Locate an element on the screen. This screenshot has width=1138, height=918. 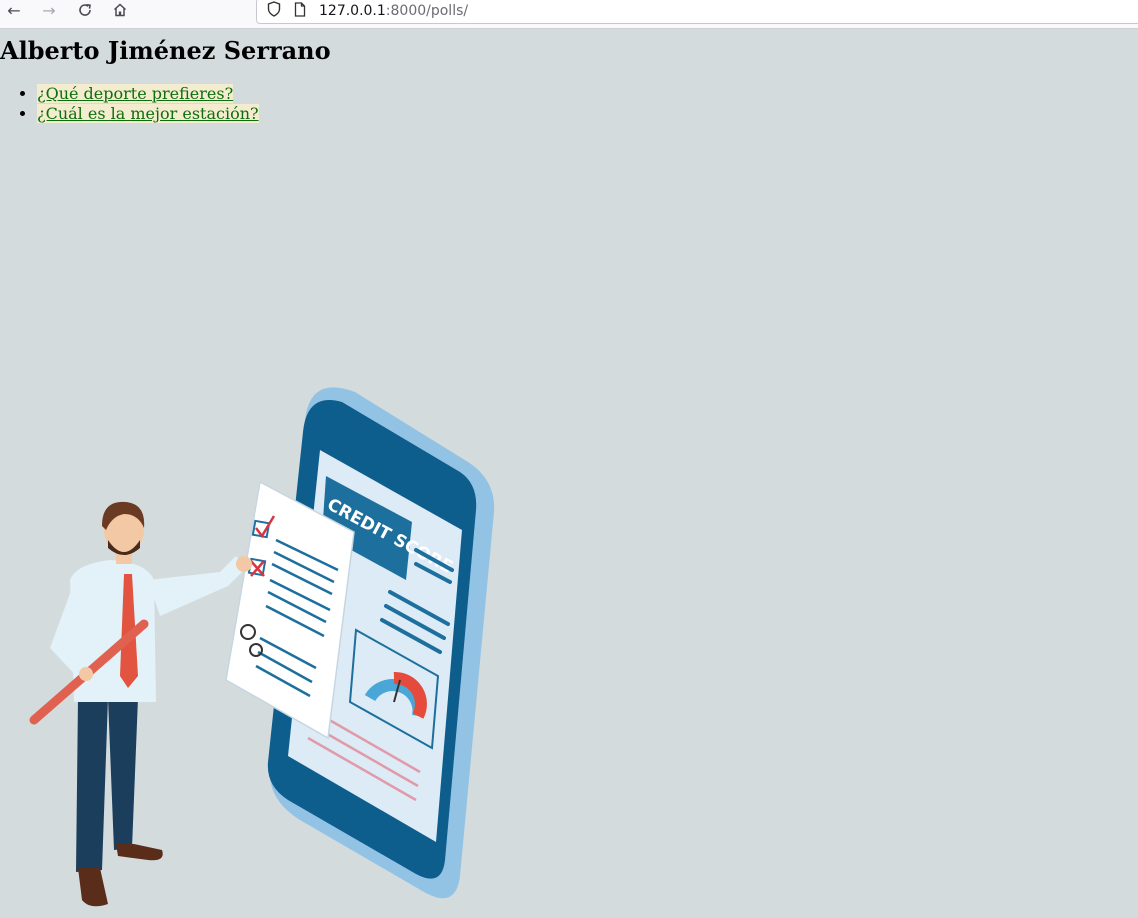
address-bar: 127.0.0.1:8000/polls/ is located at coordinates (697, 12).